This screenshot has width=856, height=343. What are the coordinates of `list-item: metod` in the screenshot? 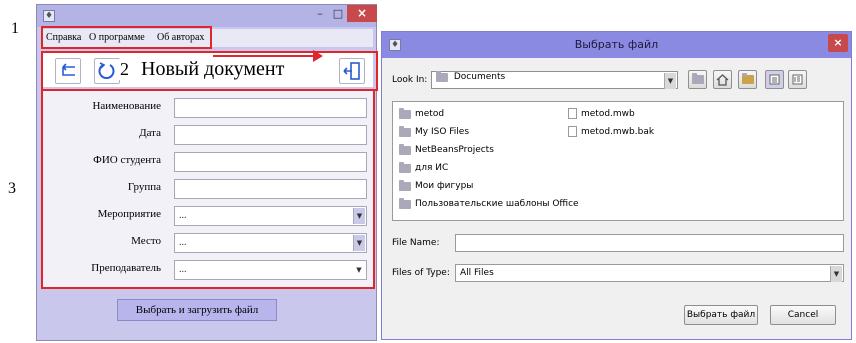 It's located at (422, 113).